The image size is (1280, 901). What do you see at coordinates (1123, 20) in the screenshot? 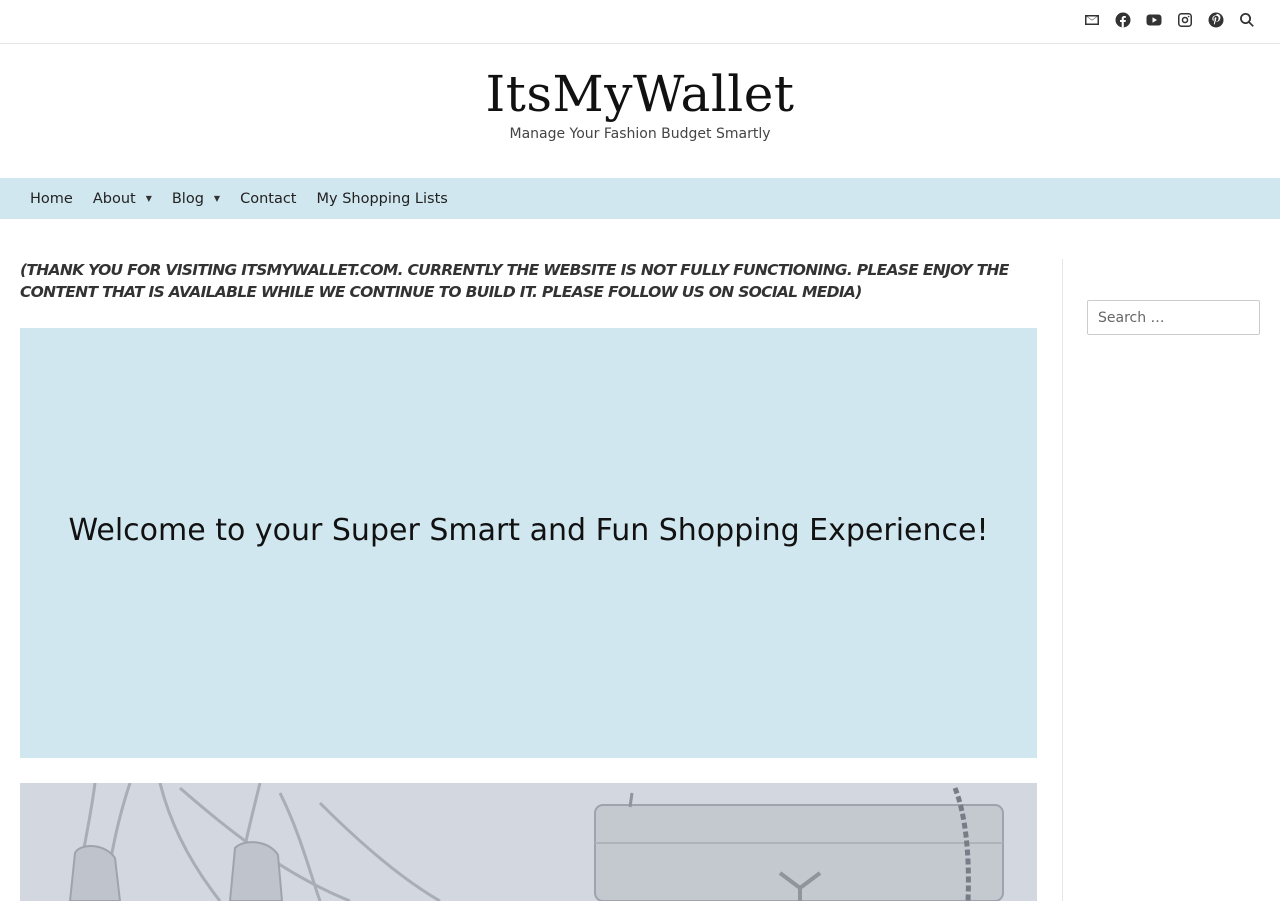
I see `facebook-icon` at bounding box center [1123, 20].